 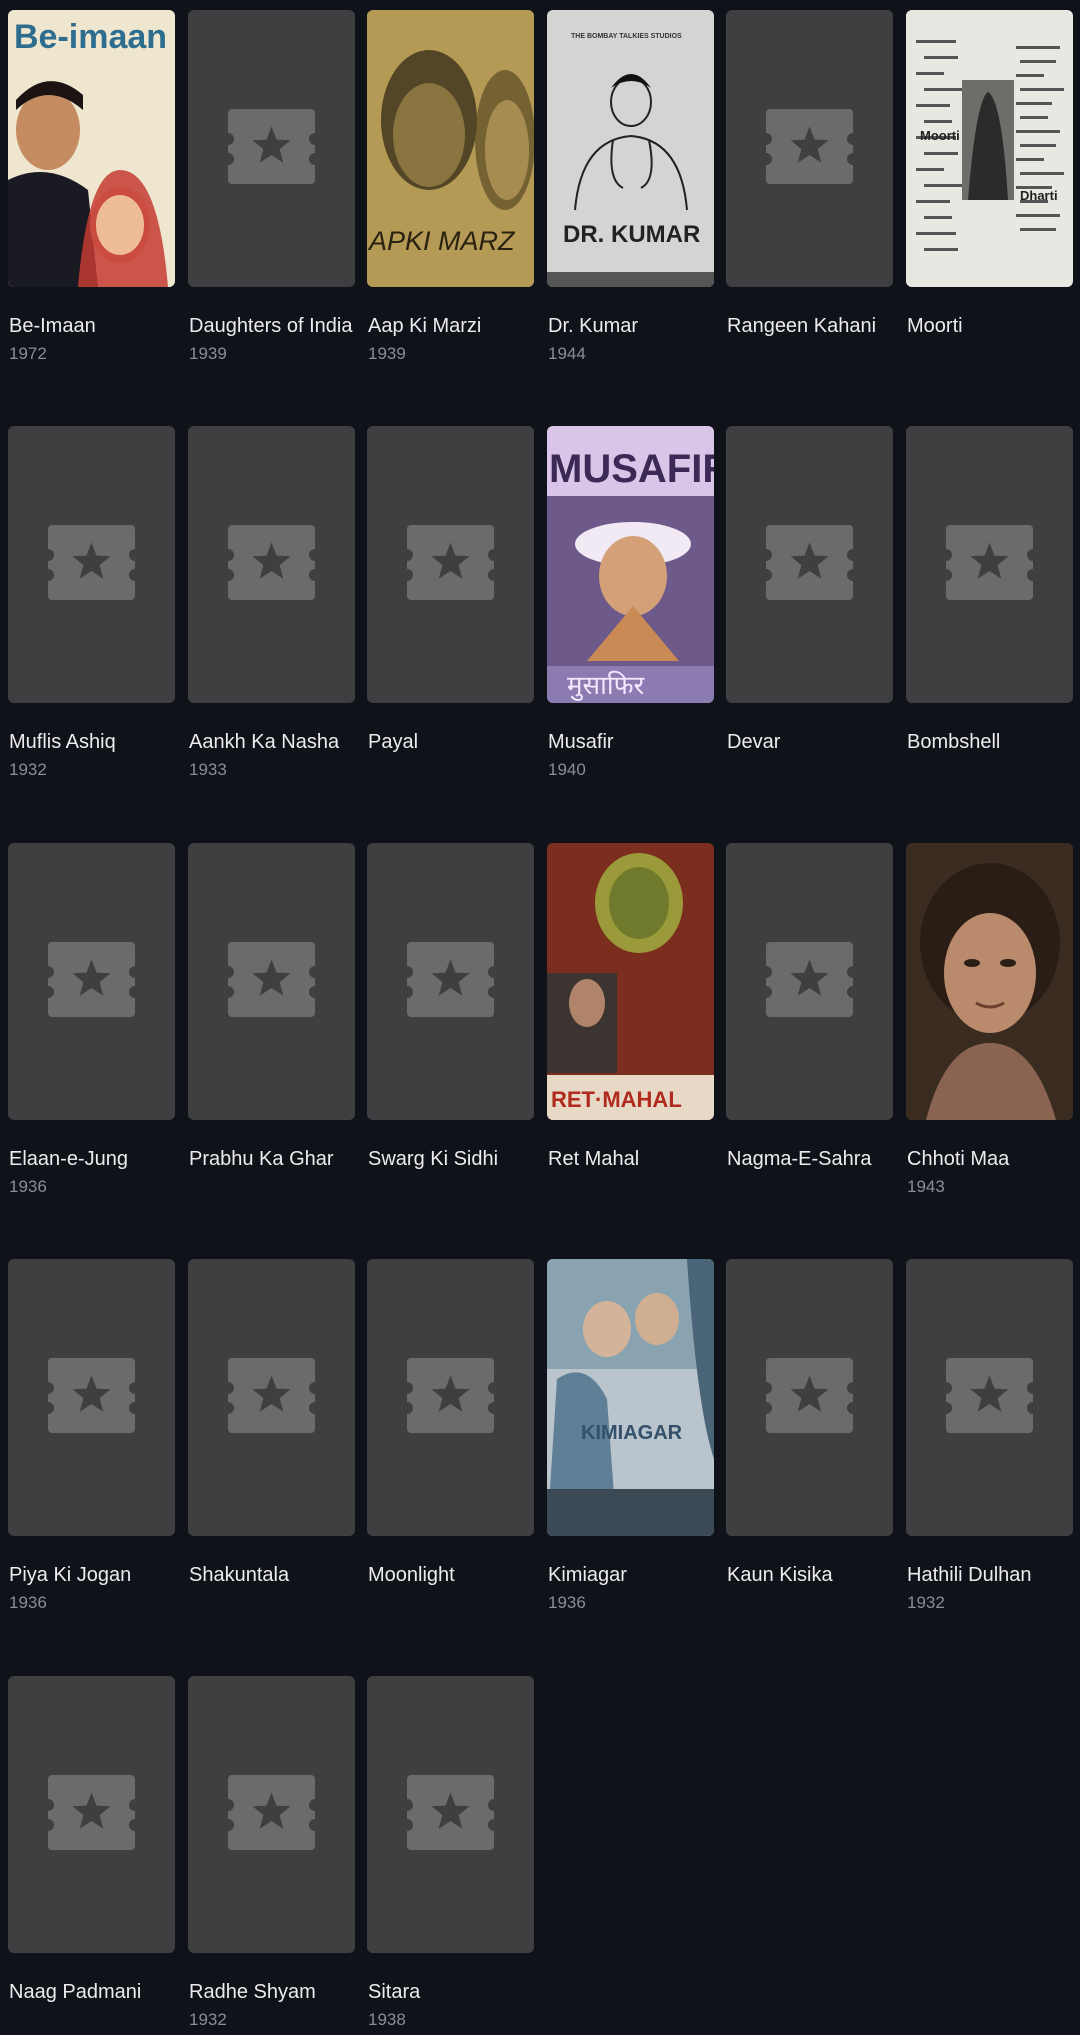 I want to click on movie-poster: APKI MARZ, so click(x=450, y=148).